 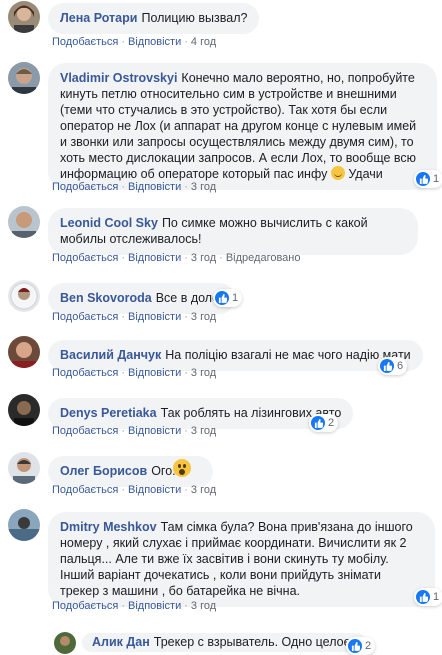 I want to click on author-name: Dmitry Meshkov, so click(x=108, y=527).